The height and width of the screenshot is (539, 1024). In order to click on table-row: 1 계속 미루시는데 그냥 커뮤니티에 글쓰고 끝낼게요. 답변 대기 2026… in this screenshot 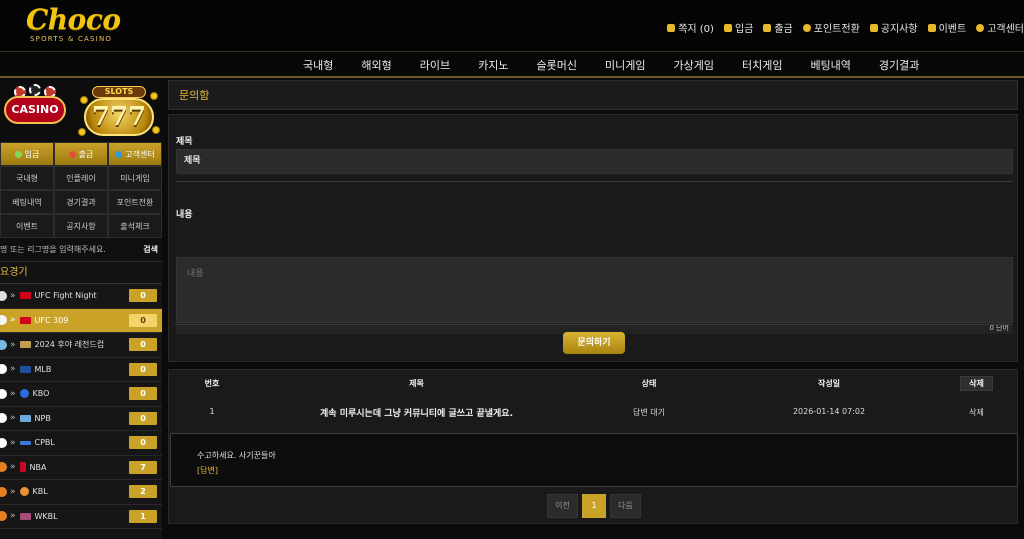, I will do `click(594, 415)`.